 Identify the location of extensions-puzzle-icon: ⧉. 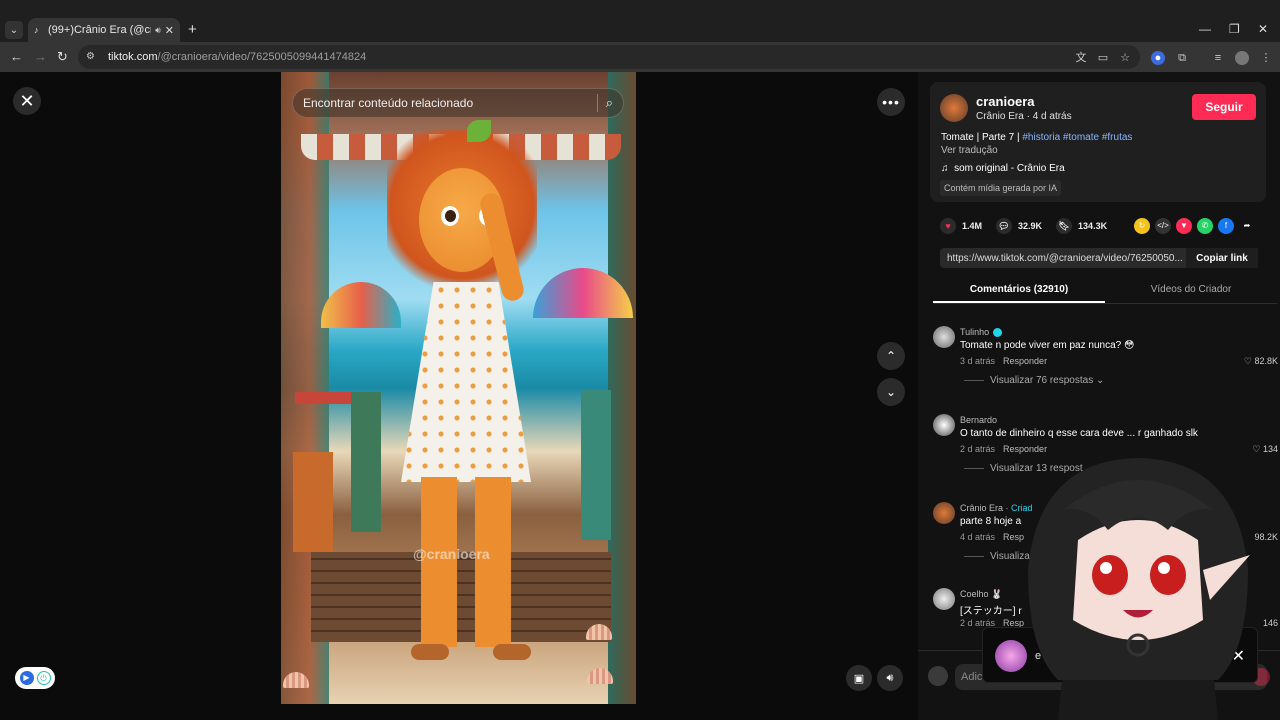
(1182, 58).